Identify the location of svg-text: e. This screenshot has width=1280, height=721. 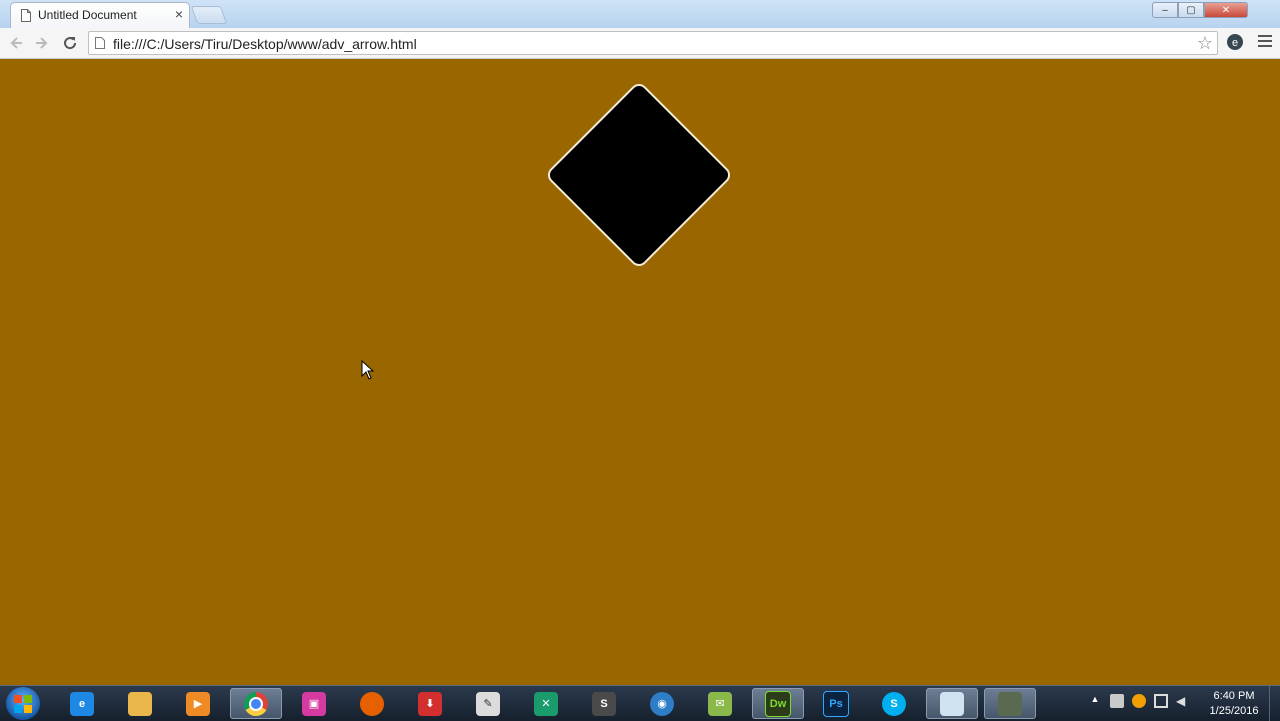
(1235, 43).